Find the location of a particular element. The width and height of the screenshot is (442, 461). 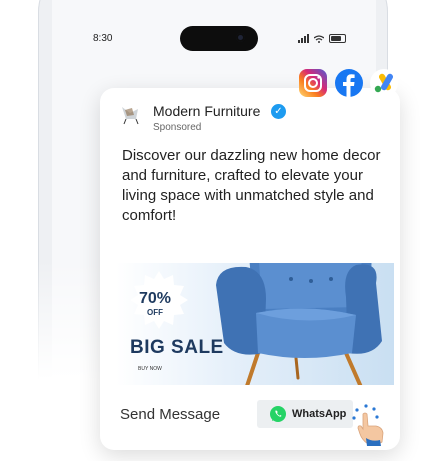

signal-icon is located at coordinates (303, 38).